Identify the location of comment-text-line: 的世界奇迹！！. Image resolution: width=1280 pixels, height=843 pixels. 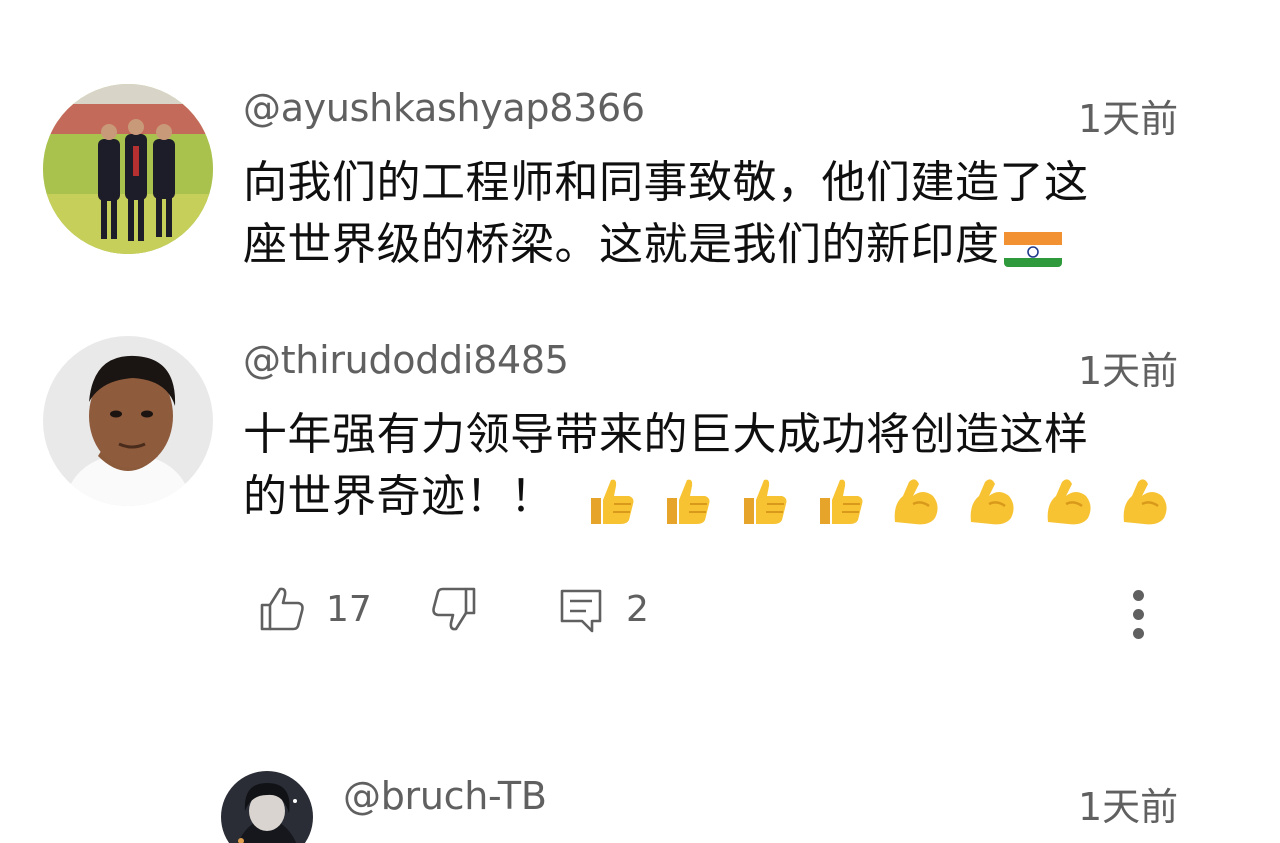
(711, 498).